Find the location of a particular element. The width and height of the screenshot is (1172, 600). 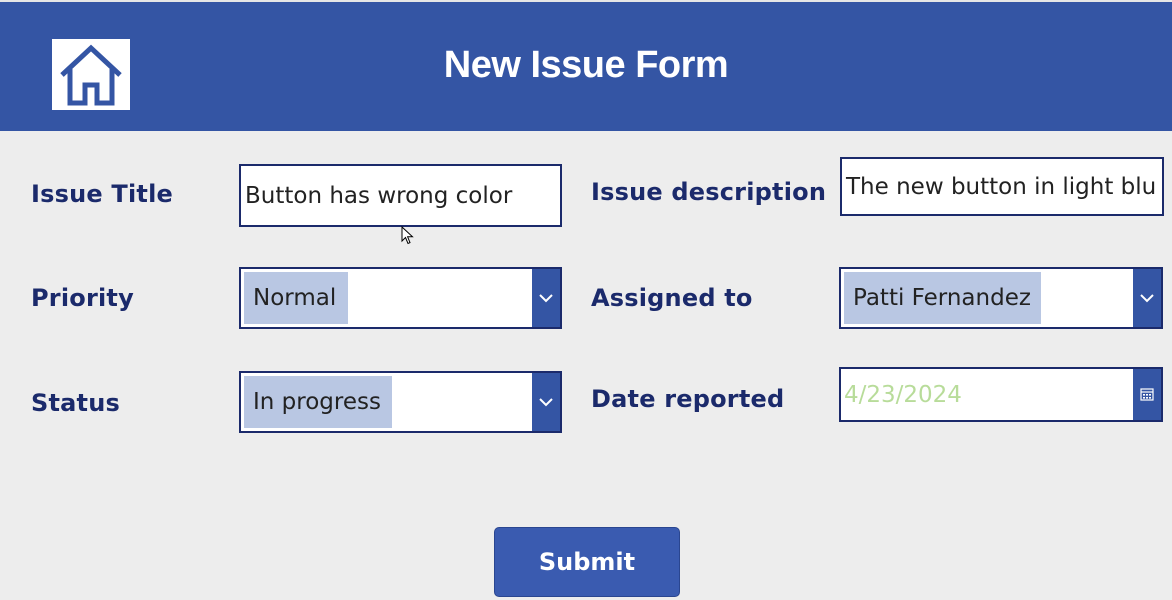

assigned-to-chevron is located at coordinates (1147, 298).